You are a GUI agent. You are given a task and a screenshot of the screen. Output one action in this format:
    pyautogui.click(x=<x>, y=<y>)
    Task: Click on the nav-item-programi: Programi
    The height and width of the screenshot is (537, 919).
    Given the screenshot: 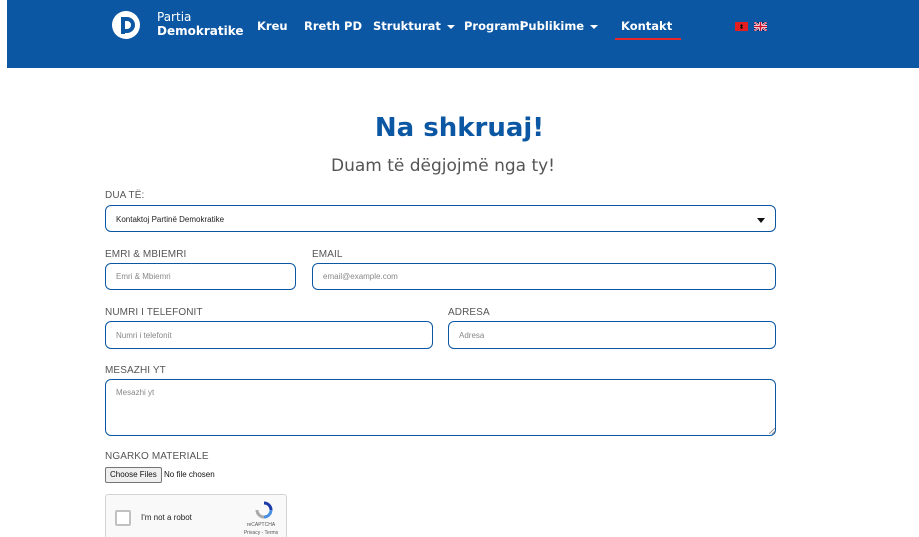 What is the action you would take?
    pyautogui.click(x=494, y=26)
    